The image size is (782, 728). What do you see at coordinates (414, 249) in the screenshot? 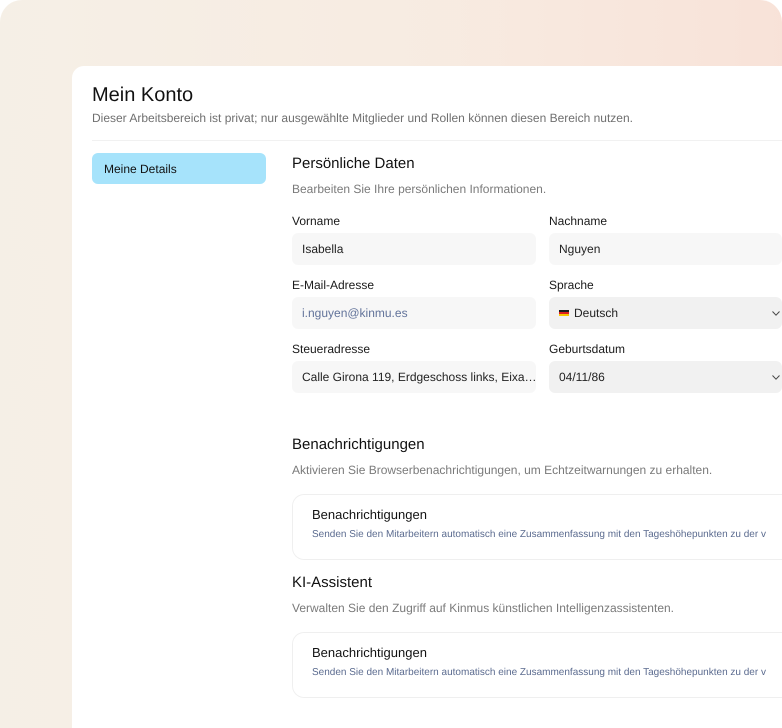
I see `text-field: Isabella` at bounding box center [414, 249].